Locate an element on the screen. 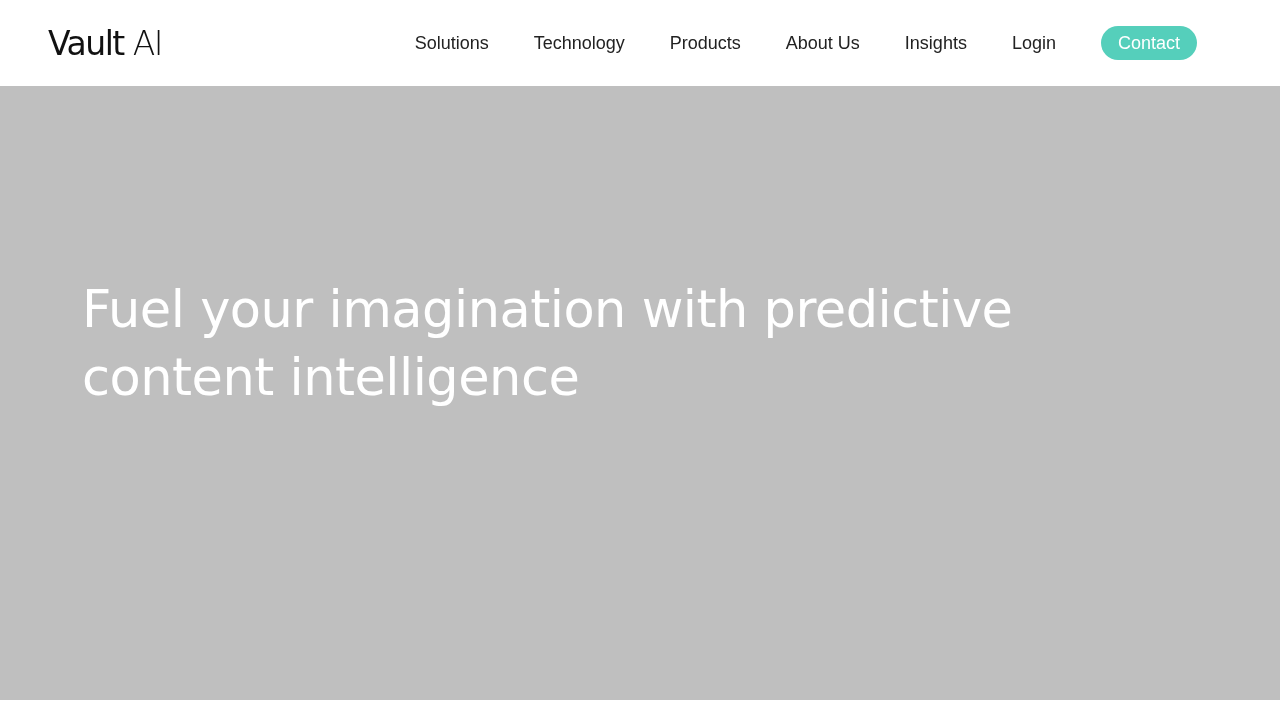  hero-heading: Fuel your imagination with predictive content intelligence is located at coordinates (548, 344).